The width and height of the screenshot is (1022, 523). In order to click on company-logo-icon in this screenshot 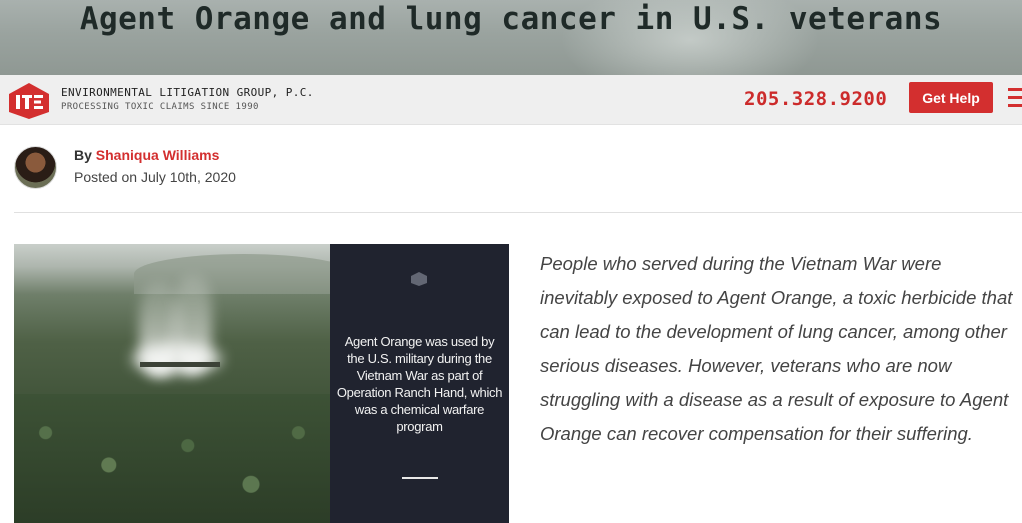, I will do `click(29, 101)`.